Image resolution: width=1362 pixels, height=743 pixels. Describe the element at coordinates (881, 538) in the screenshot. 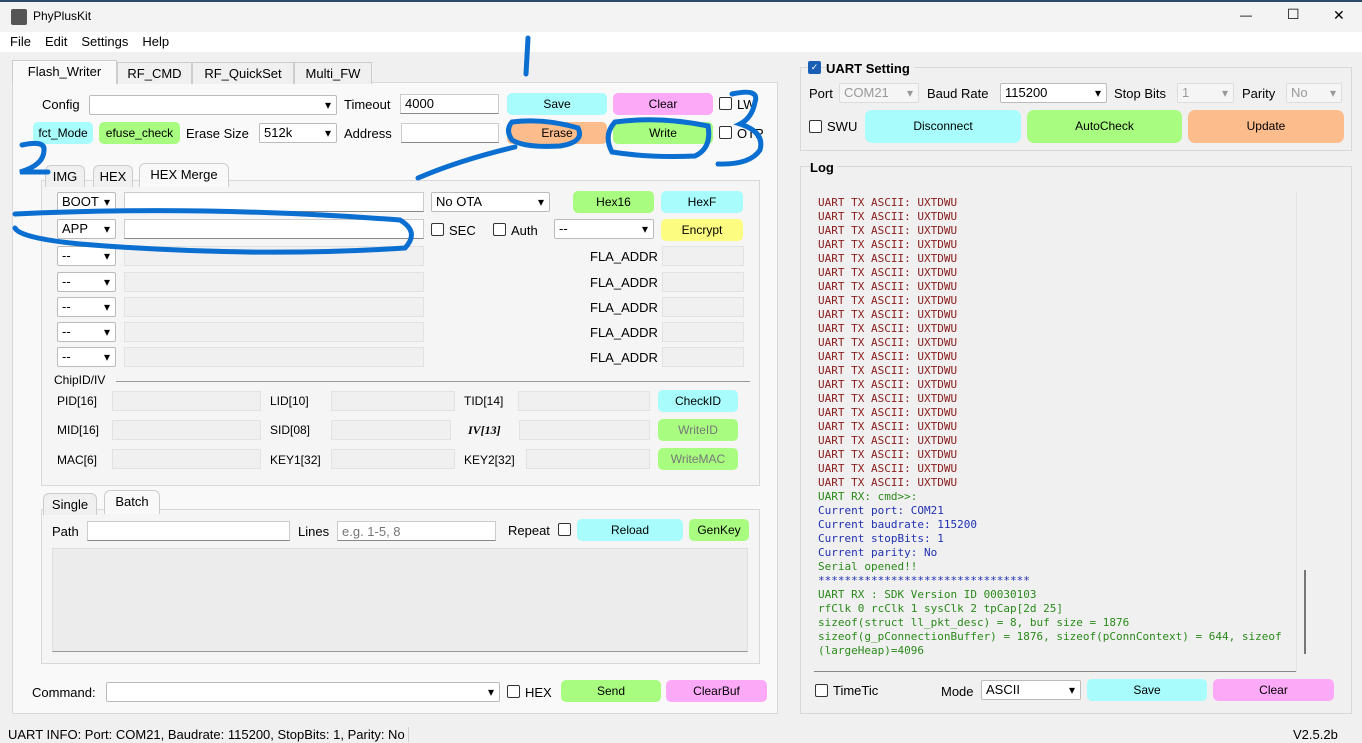

I see `log-line: Current stopBits: 1` at that location.